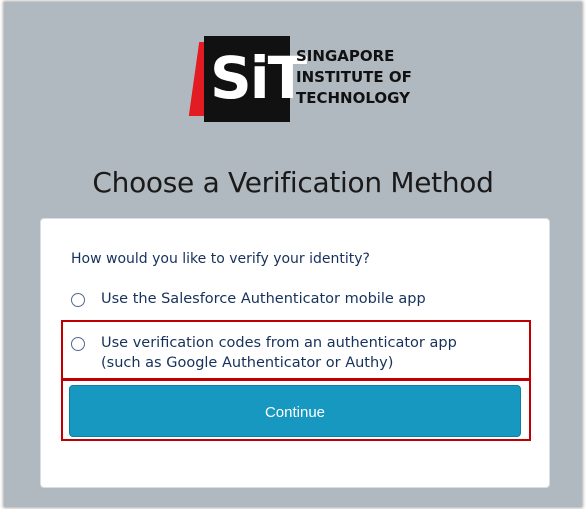 Image resolution: width=586 pixels, height=509 pixels. Describe the element at coordinates (258, 78) in the screenshot. I see `logo-mark: SiT` at that location.